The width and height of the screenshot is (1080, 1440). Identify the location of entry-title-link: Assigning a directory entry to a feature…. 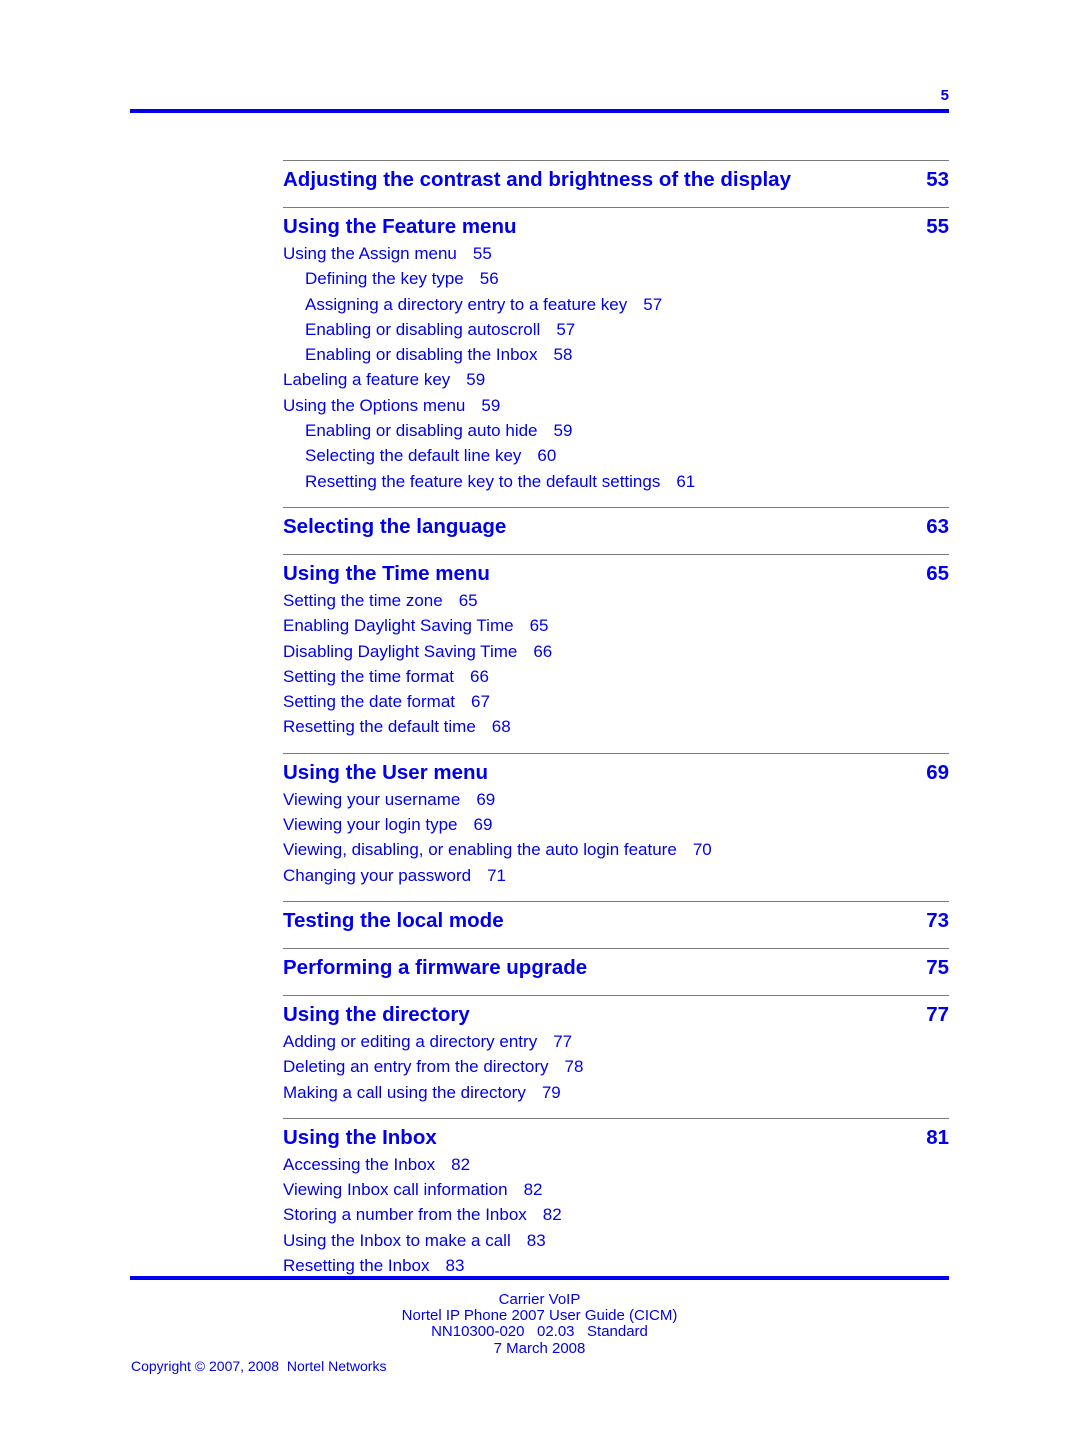
(466, 304).